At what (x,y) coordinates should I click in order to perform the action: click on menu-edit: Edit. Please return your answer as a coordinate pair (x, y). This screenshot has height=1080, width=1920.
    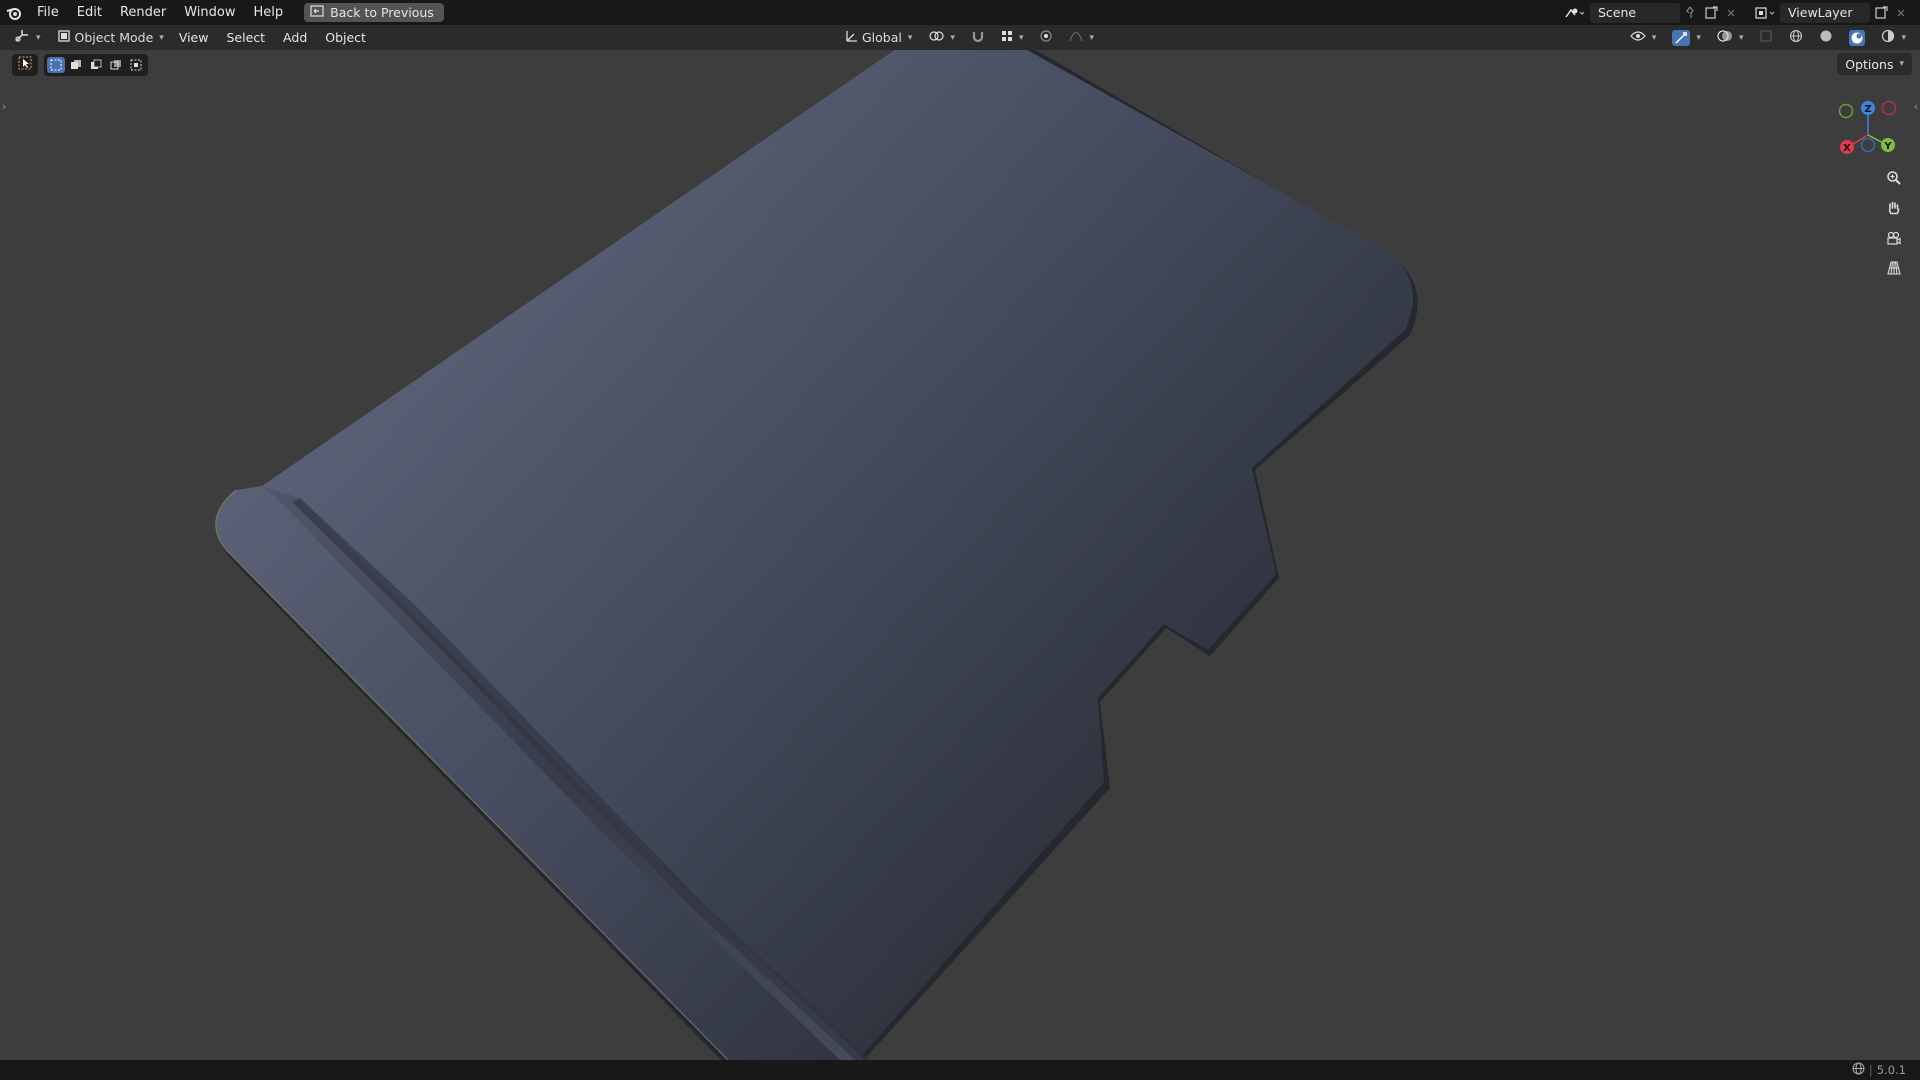
    Looking at the image, I should click on (89, 12).